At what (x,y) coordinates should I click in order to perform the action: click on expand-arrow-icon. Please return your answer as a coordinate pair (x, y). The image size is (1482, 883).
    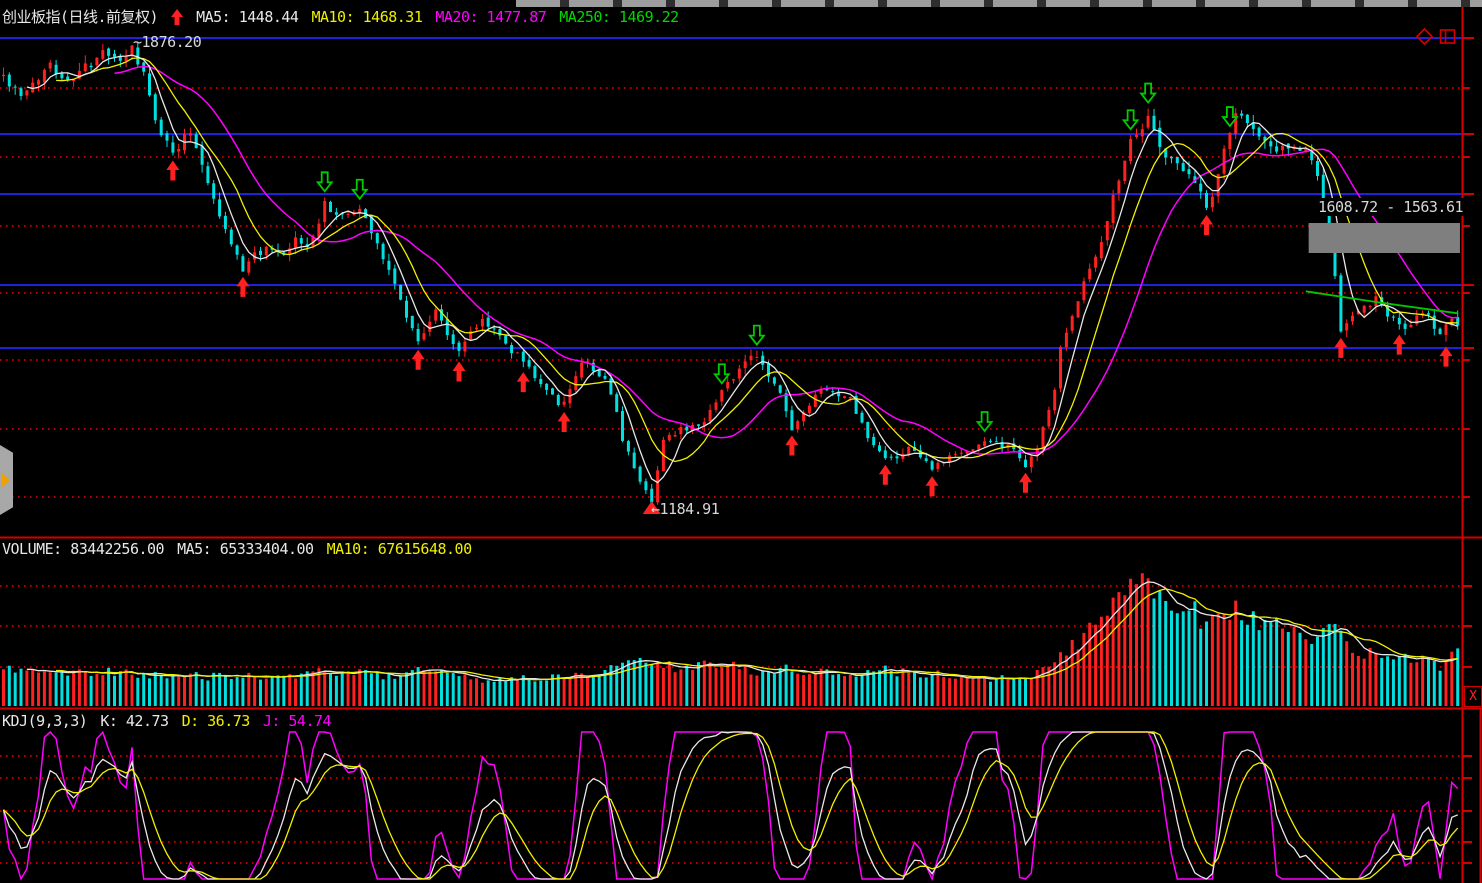
    Looking at the image, I should click on (6, 480).